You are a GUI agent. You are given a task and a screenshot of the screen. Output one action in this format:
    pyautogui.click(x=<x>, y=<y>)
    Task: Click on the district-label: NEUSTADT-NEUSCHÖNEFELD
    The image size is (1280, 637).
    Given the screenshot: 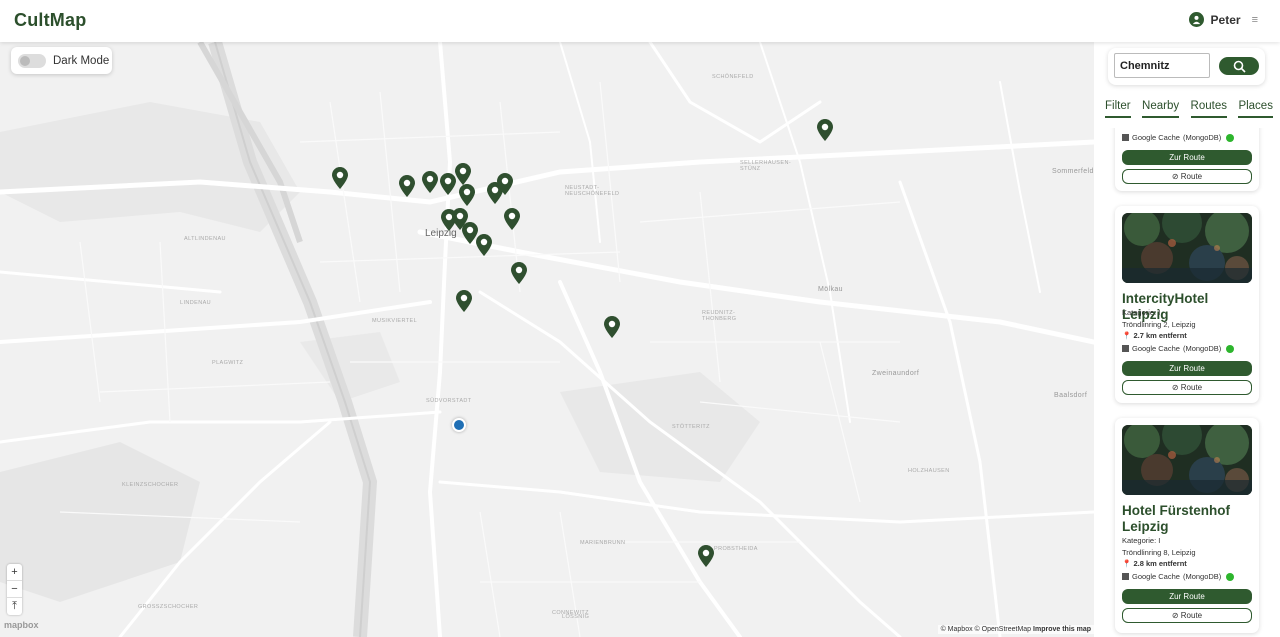 What is the action you would take?
    pyautogui.click(x=592, y=191)
    